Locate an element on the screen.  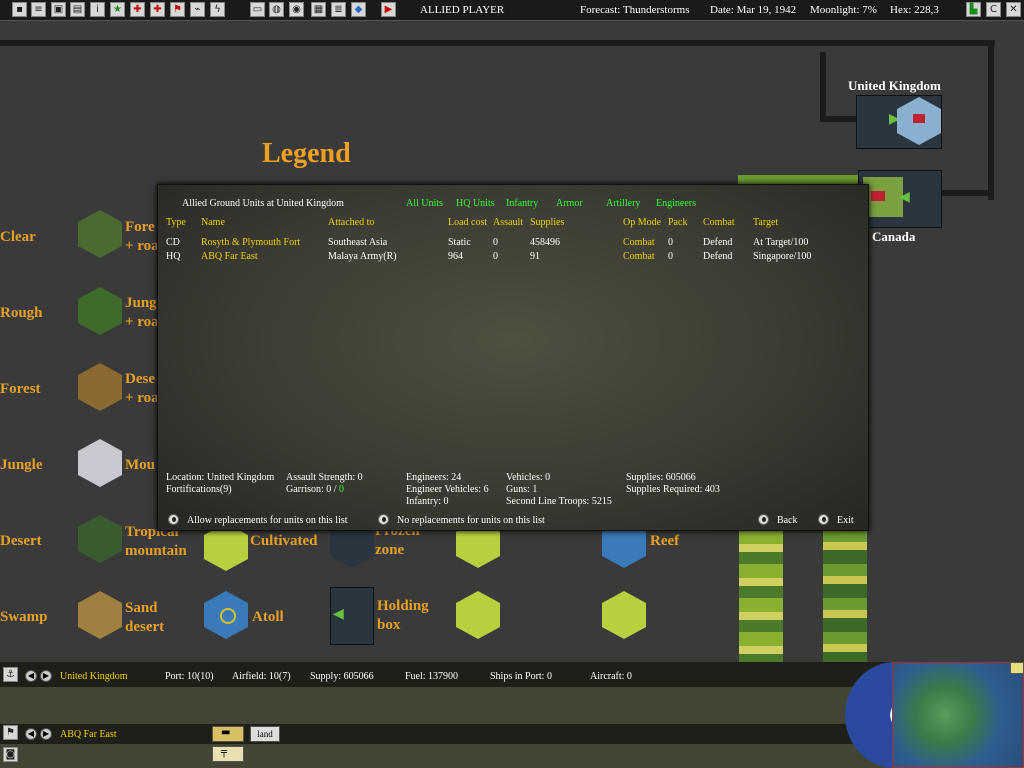
holding-box-icon: ◀ is located at coordinates (352, 616).